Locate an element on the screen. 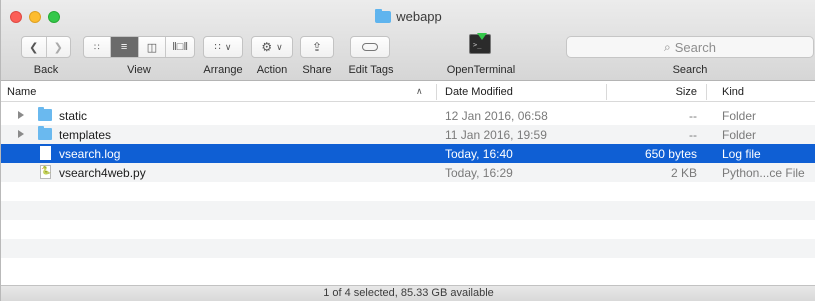  file-row-static: static 12 Jan 2016, 06:58 -- Folder is located at coordinates (408, 115).